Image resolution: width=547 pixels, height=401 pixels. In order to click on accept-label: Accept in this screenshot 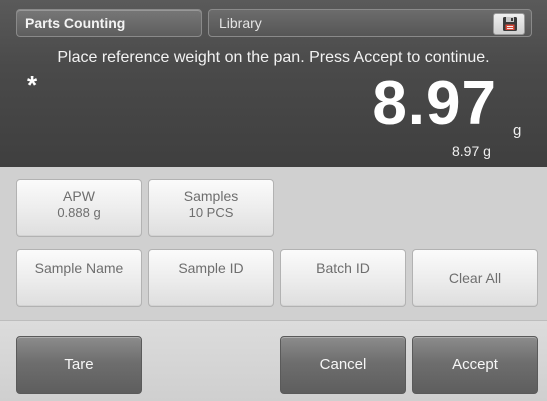, I will do `click(475, 364)`.